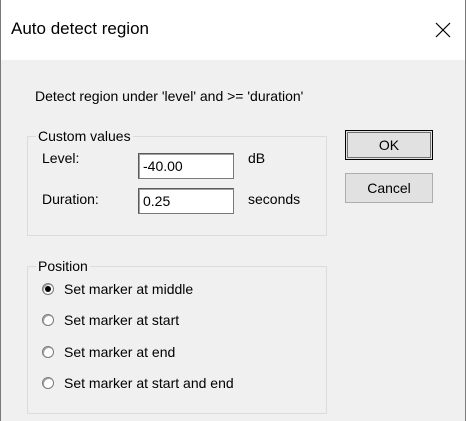  What do you see at coordinates (48, 320) in the screenshot?
I see `radio-button-start` at bounding box center [48, 320].